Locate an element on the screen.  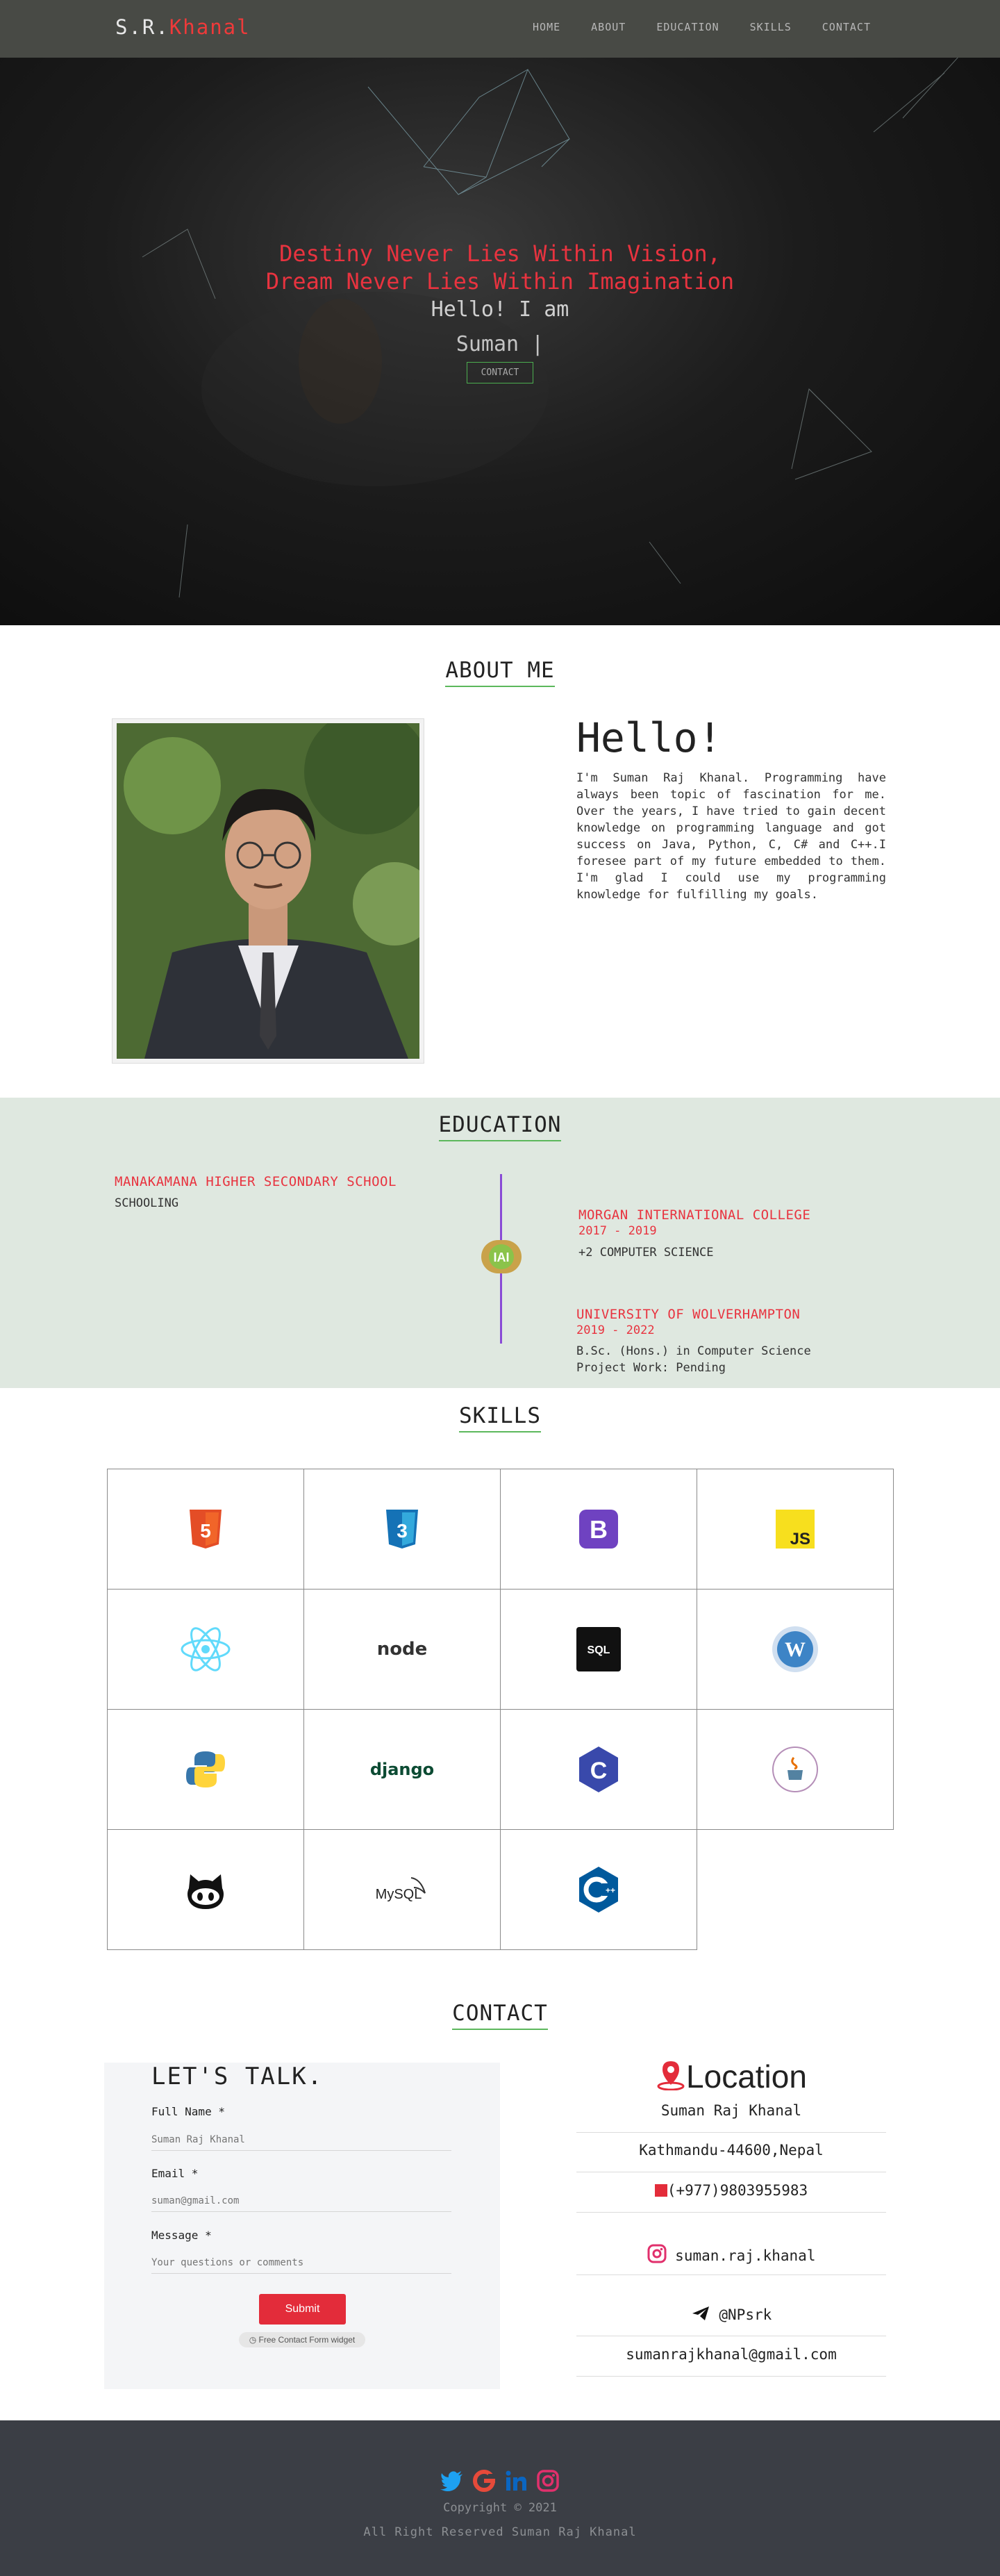
nav-link-home: HOME is located at coordinates (546, 27).